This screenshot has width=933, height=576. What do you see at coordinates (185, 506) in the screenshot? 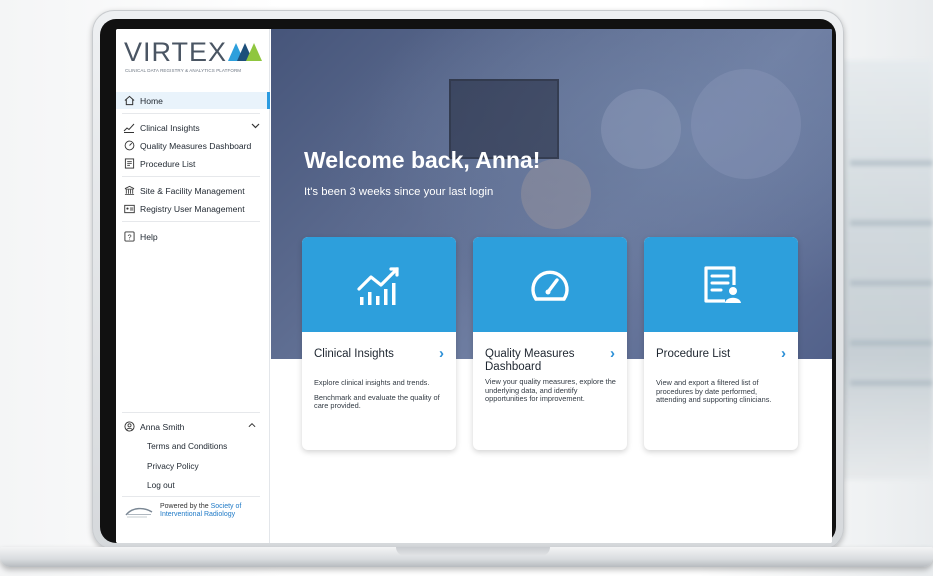
I see `powered-by-prefix: Powered by the` at bounding box center [185, 506].